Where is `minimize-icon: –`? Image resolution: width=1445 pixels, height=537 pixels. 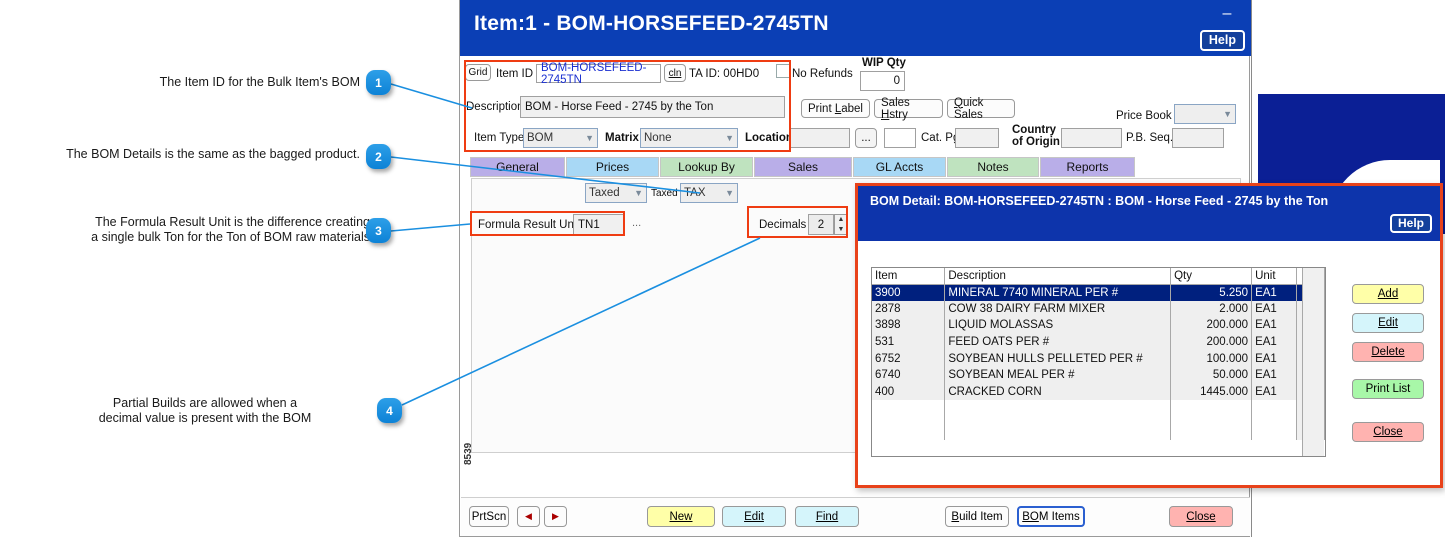 minimize-icon: – is located at coordinates (1227, 14).